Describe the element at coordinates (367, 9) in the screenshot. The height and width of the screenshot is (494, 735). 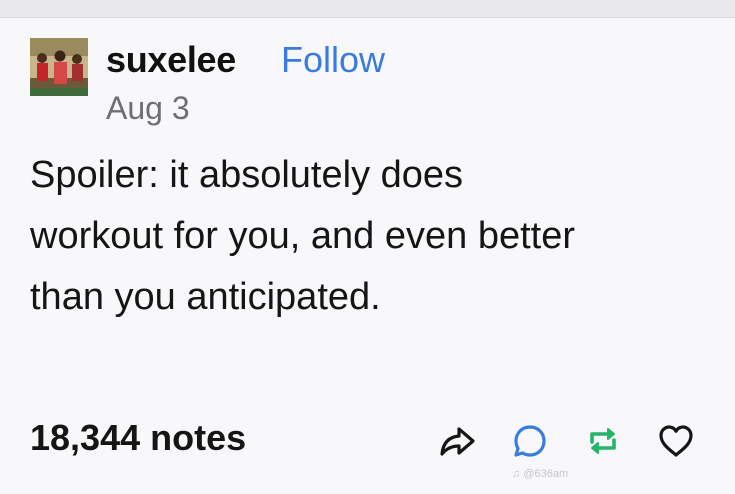
I see `top-strip` at that location.